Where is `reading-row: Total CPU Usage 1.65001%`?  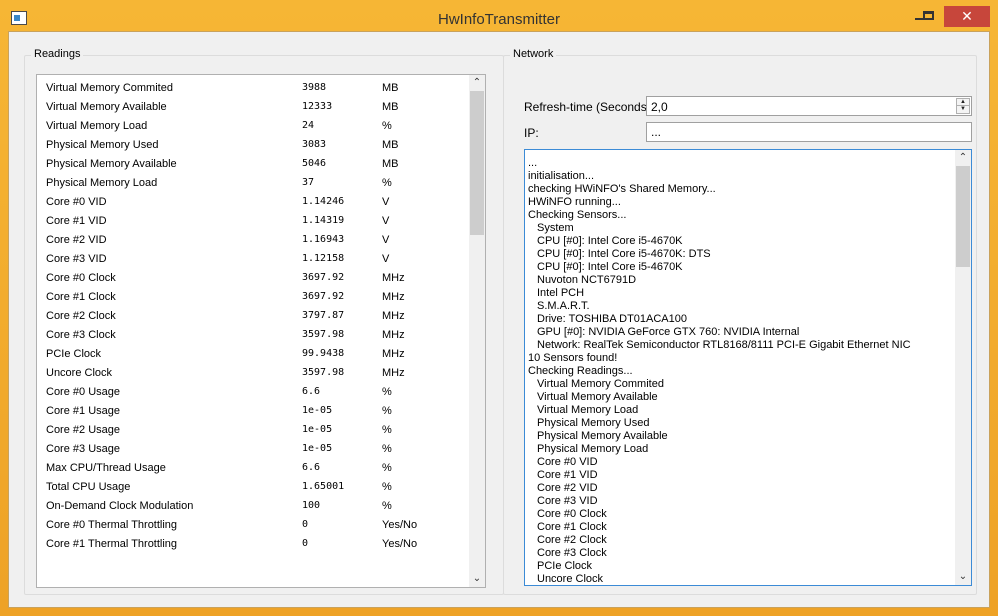
reading-row: Total CPU Usage 1.65001% is located at coordinates (253, 483).